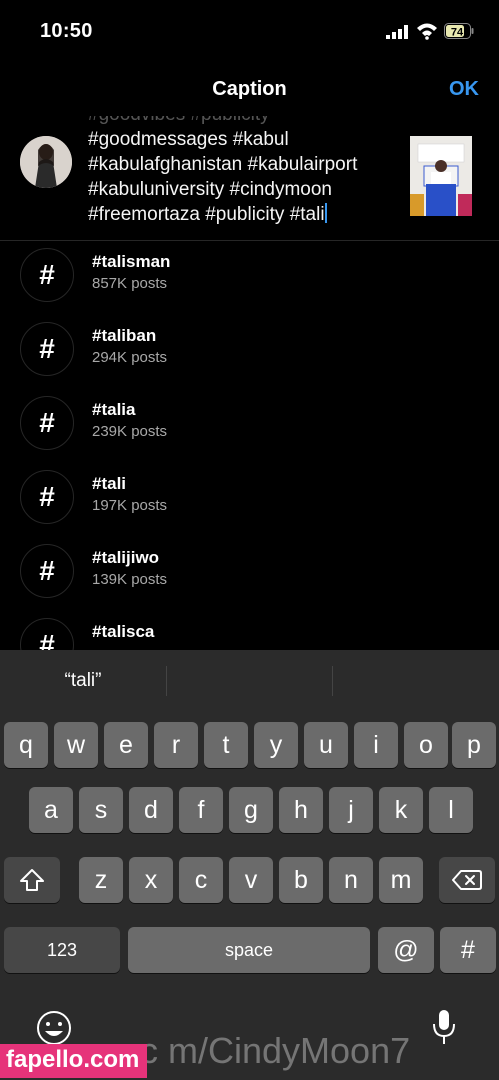 The width and height of the screenshot is (499, 1080). Describe the element at coordinates (451, 810) in the screenshot. I see `key-l: l` at that location.